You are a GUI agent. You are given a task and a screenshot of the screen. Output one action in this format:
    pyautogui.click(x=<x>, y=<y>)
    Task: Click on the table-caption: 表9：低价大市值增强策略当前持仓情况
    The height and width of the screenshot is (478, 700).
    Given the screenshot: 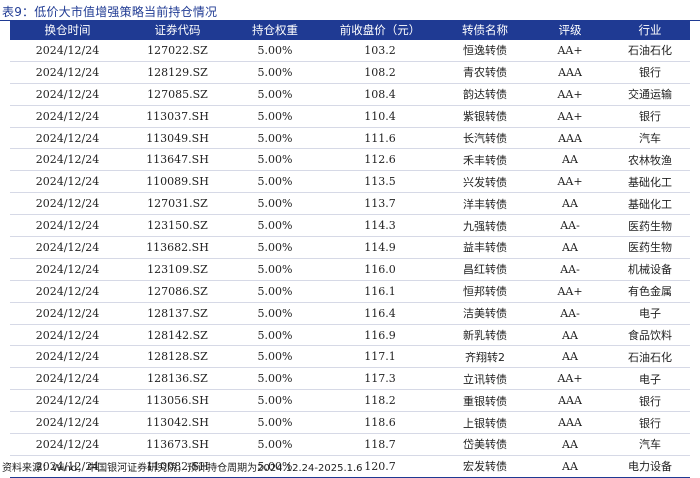 What is the action you would take?
    pyautogui.click(x=110, y=12)
    